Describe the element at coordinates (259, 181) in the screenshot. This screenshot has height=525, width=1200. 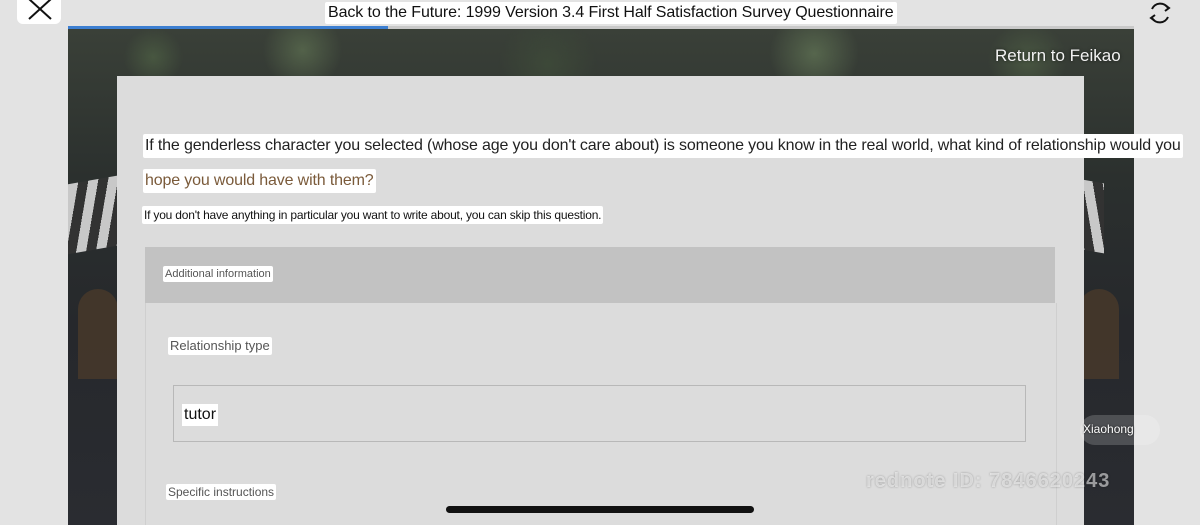
I see `question-text-line2: hope you would have with them?` at that location.